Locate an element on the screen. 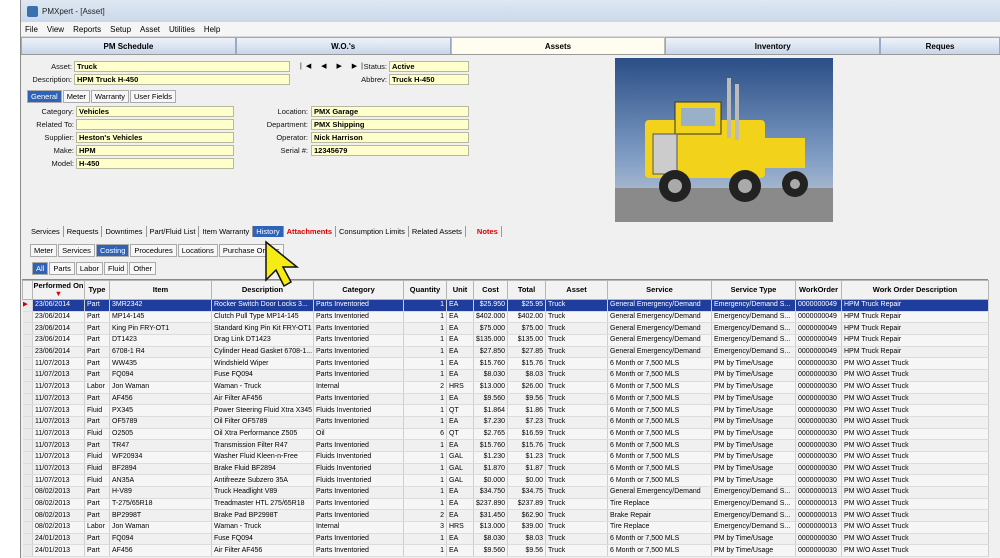  col-performed-on: Performed On ▼ is located at coordinates (58, 290).